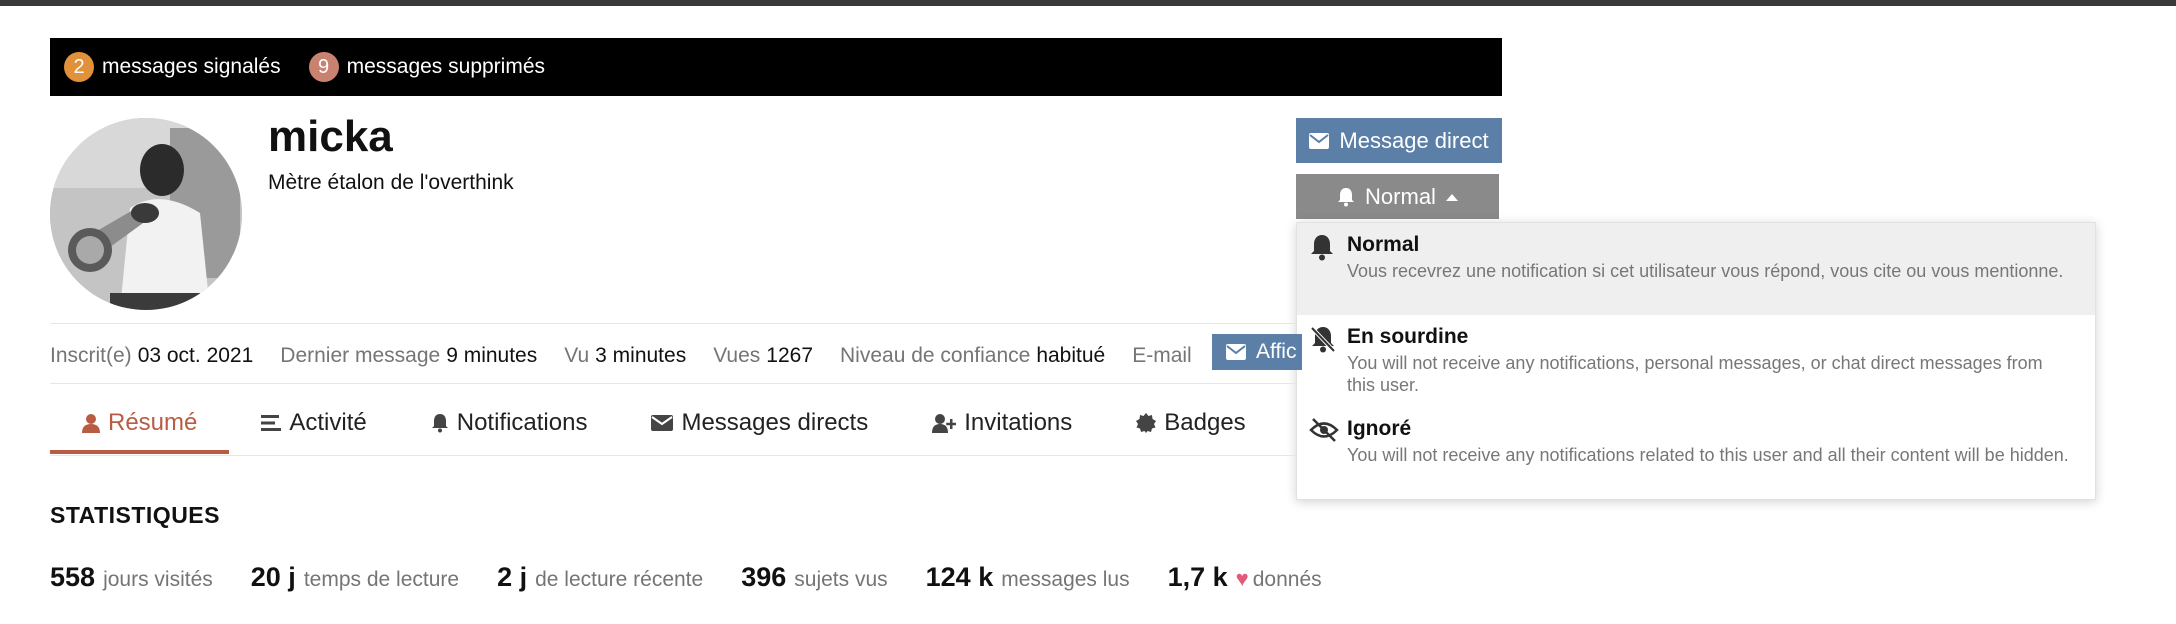 The image size is (2176, 624). I want to click on avatar, so click(146, 214).